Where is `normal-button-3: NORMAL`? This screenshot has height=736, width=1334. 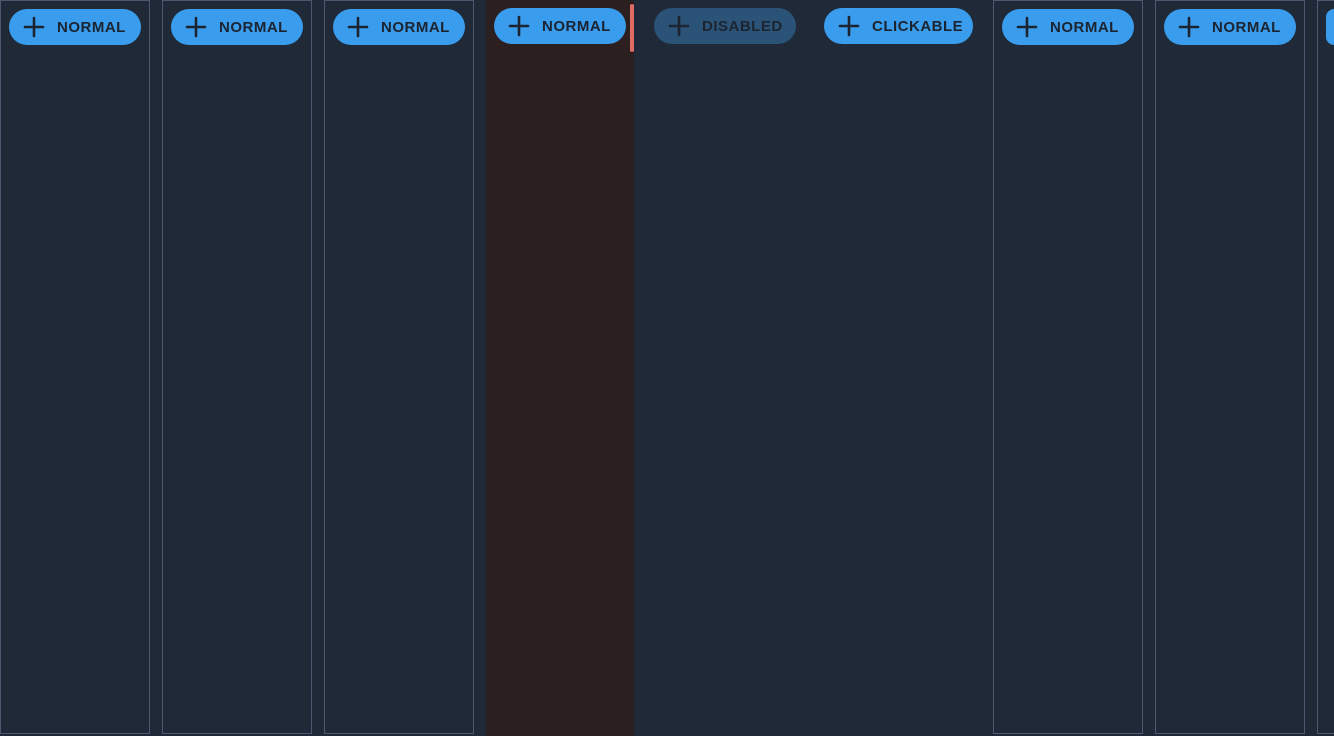 normal-button-3: NORMAL is located at coordinates (399, 27).